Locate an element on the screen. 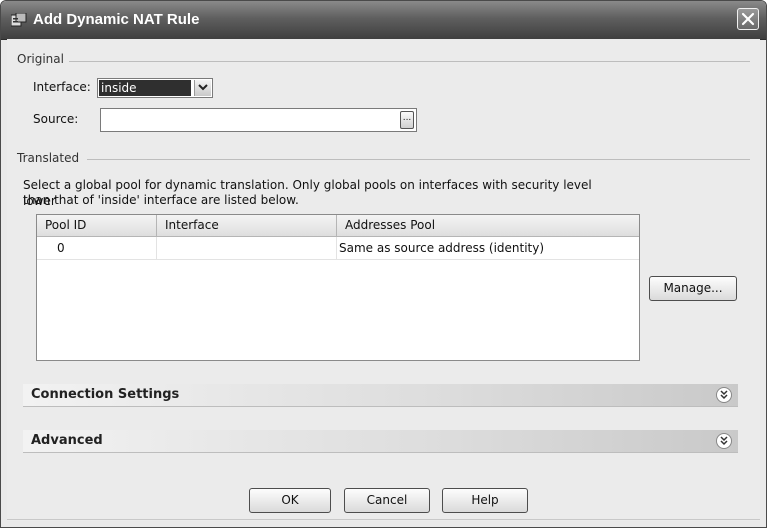  cell-pool-id: 0 is located at coordinates (97, 248).